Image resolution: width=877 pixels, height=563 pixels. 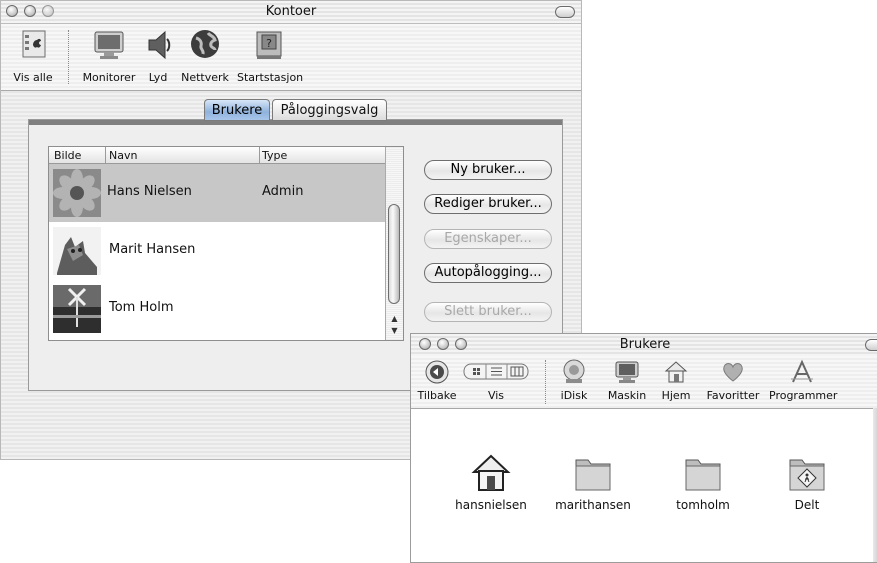 I want to click on table-header: Bilde Navn Type, so click(x=217, y=155).